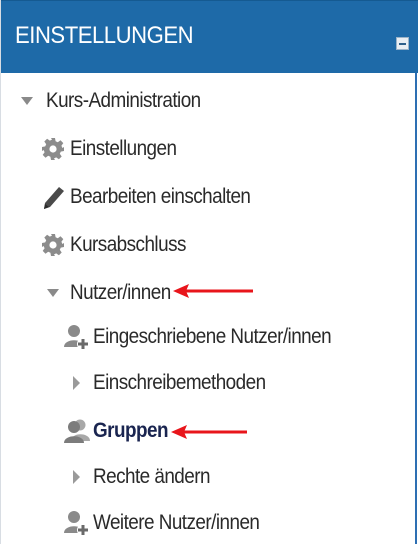 The height and width of the screenshot is (544, 419). Describe the element at coordinates (123, 148) in the screenshot. I see `tree-item-label: Einstellungen` at that location.